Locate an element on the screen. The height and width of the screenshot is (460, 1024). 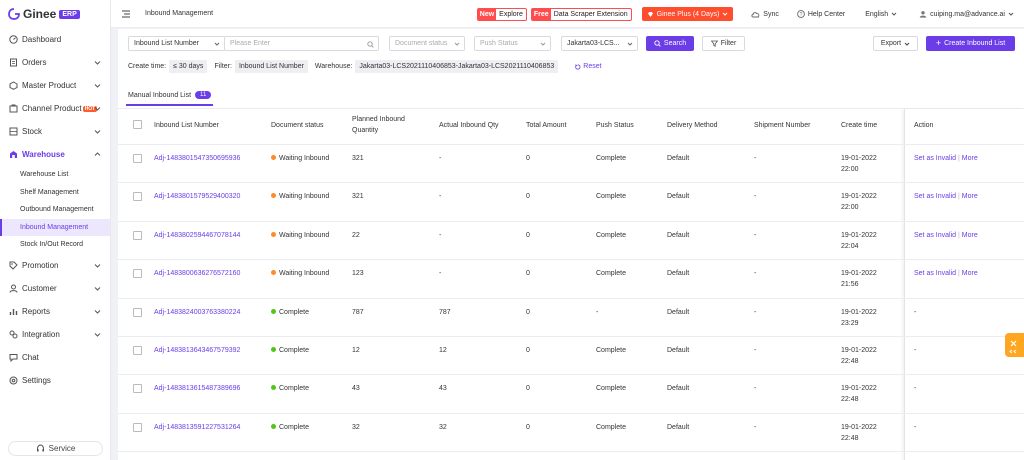
create-inbound-list-button: + Create Inbound List is located at coordinates (970, 43).